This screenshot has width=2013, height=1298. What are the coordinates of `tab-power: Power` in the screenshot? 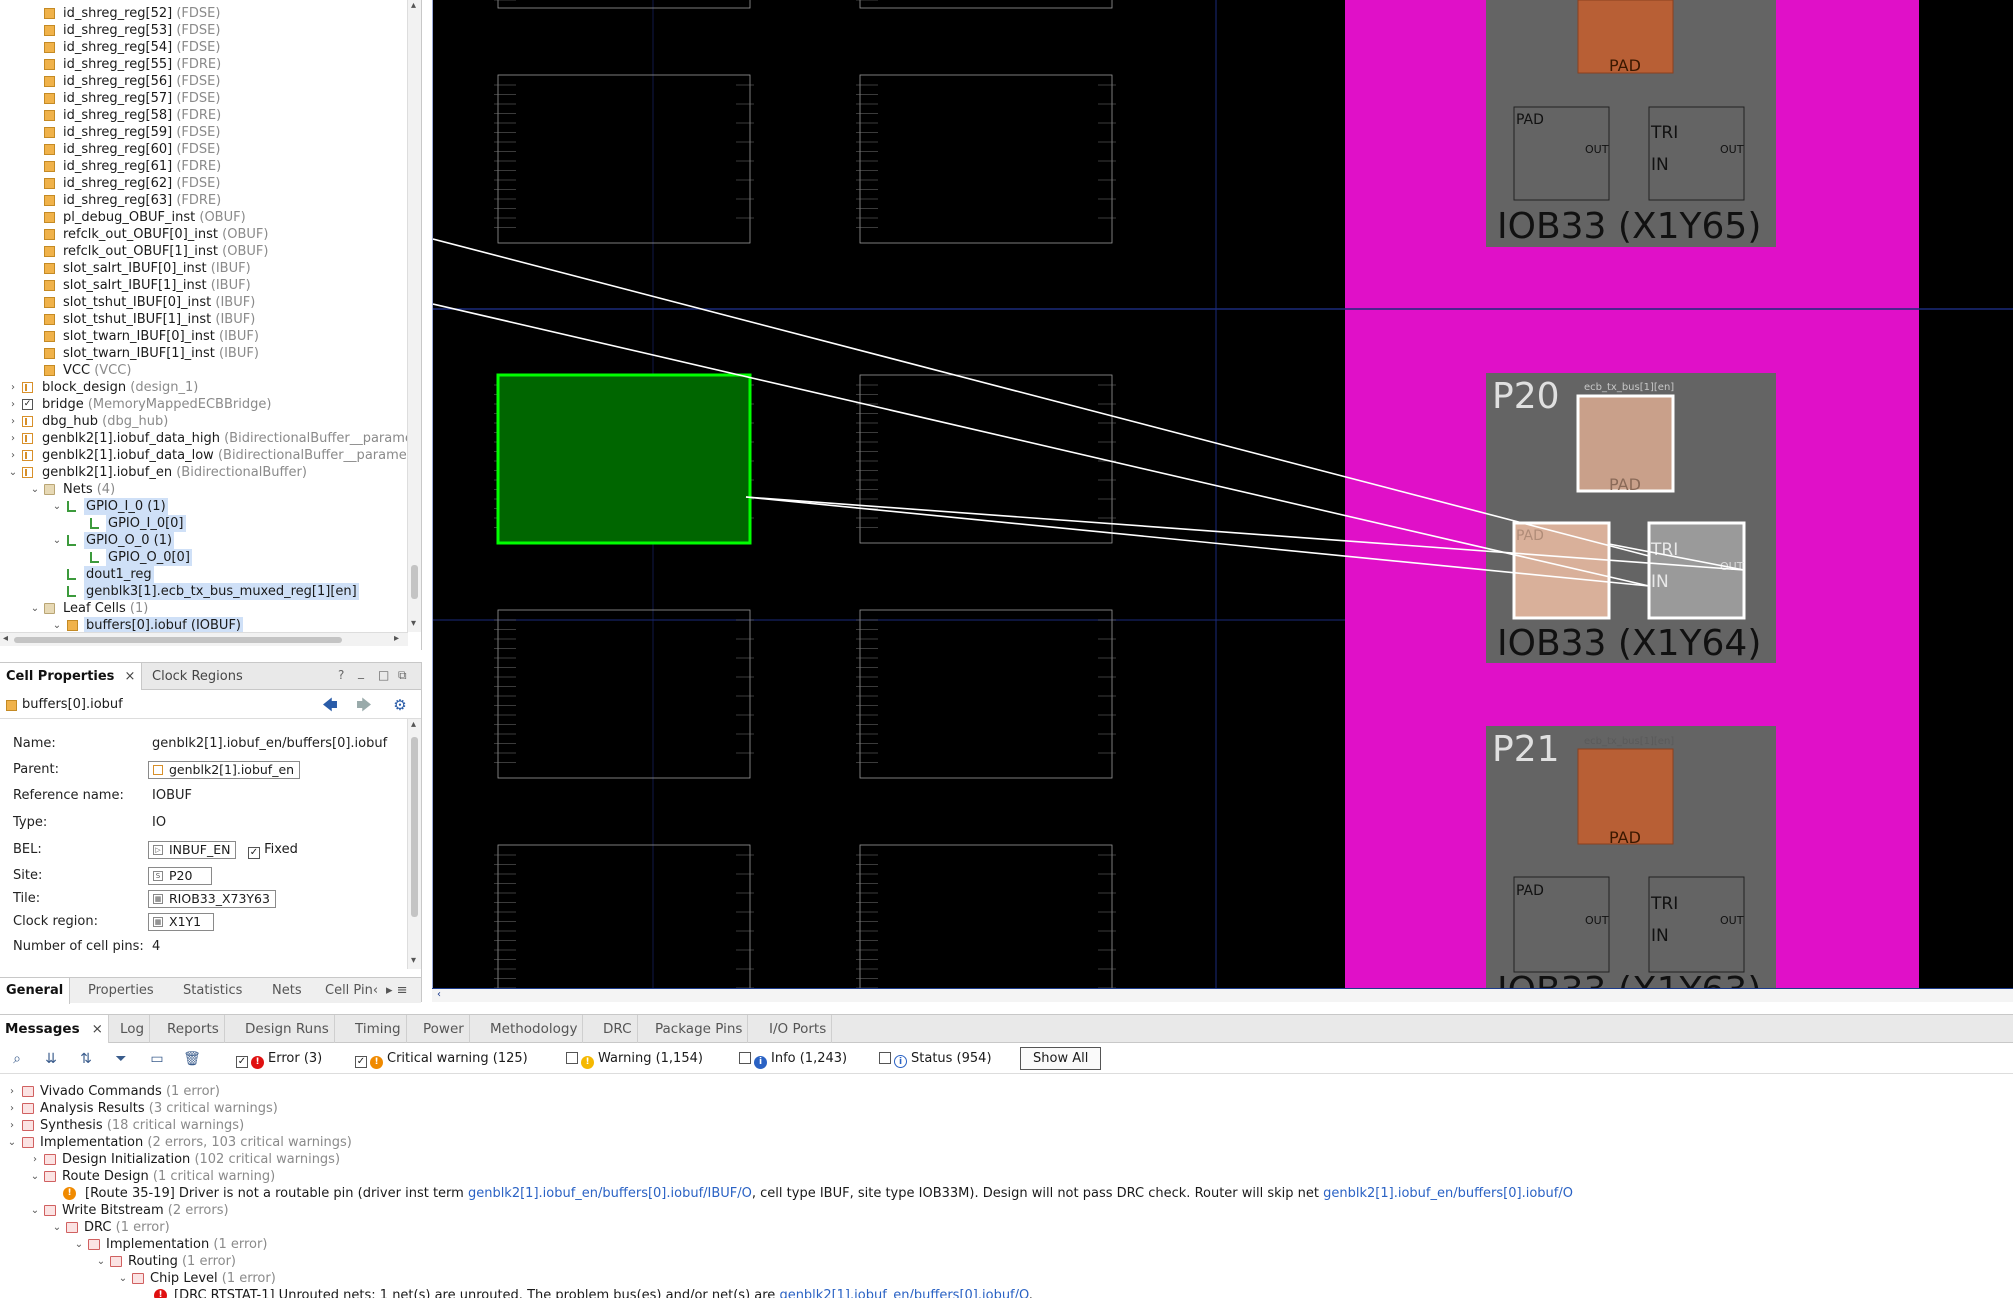 It's located at (444, 1029).